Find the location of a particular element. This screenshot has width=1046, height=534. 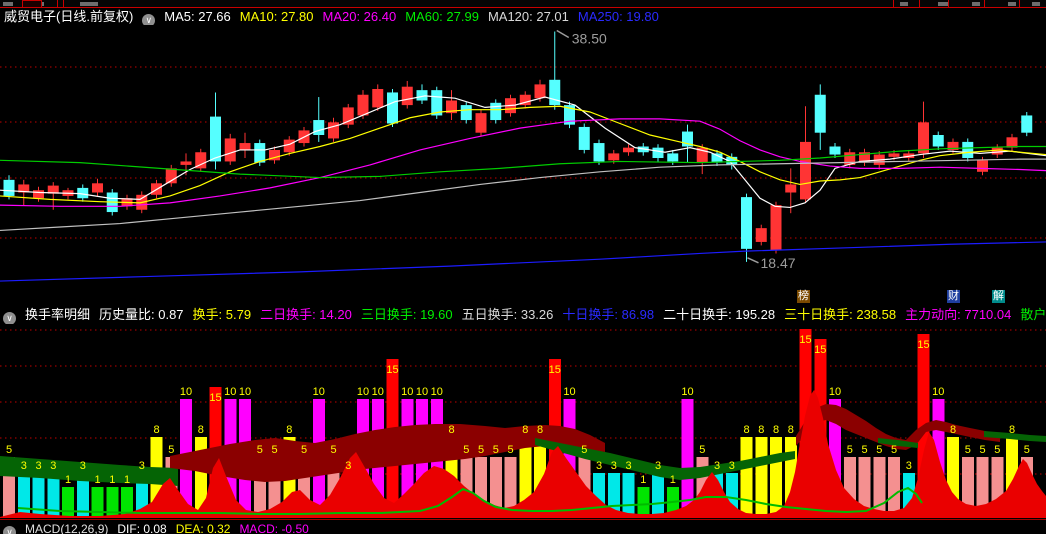

indicator-value: 三十日换手: 238.58 is located at coordinates (840, 314).